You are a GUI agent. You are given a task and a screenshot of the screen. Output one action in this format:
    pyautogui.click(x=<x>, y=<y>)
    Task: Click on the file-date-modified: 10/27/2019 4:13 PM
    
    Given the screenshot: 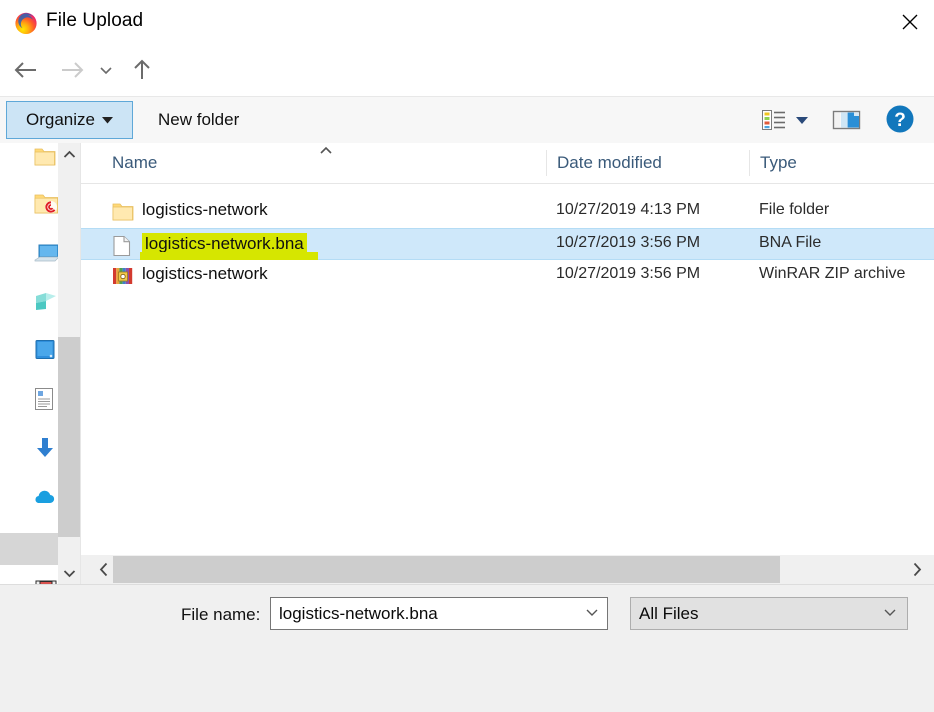 What is the action you would take?
    pyautogui.click(x=628, y=209)
    